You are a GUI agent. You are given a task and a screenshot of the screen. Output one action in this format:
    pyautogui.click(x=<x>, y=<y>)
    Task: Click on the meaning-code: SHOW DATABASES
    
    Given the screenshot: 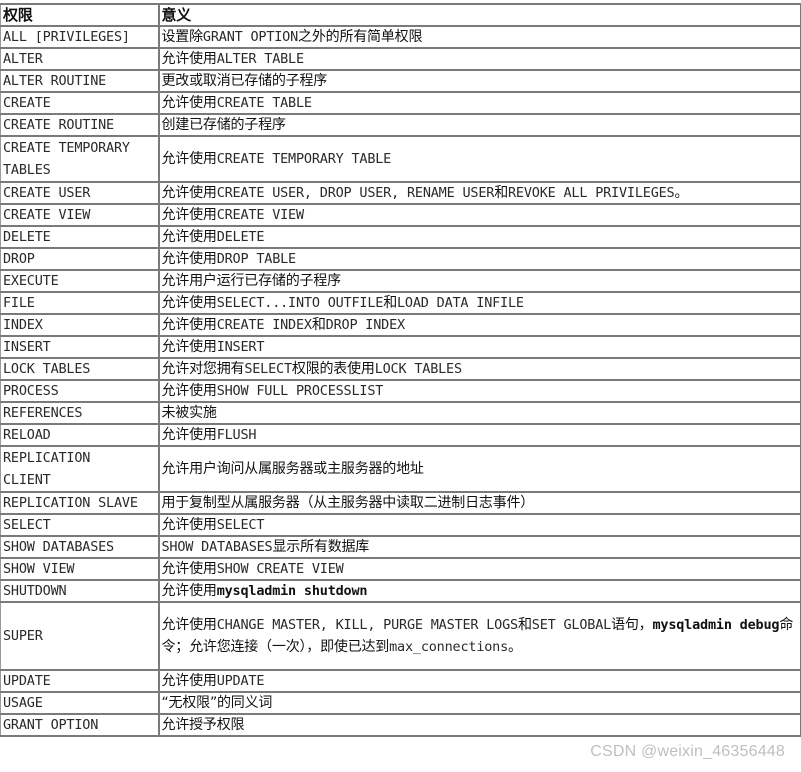 What is the action you would take?
    pyautogui.click(x=217, y=547)
    